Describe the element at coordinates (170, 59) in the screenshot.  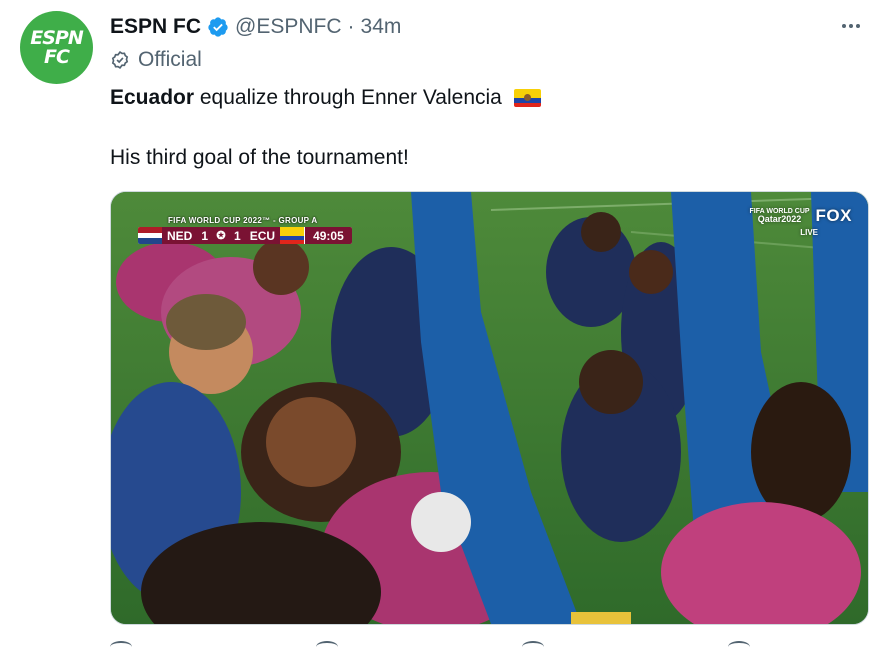
I see `official-label-text: Official` at that location.